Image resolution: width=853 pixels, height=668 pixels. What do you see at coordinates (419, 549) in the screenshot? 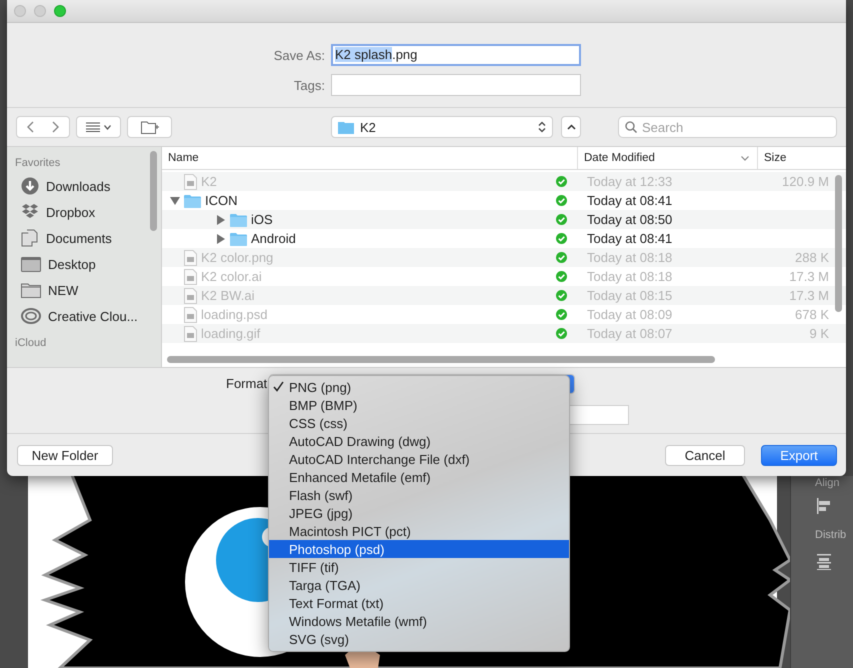
I see `menu-item: Photoshop (psd)` at bounding box center [419, 549].